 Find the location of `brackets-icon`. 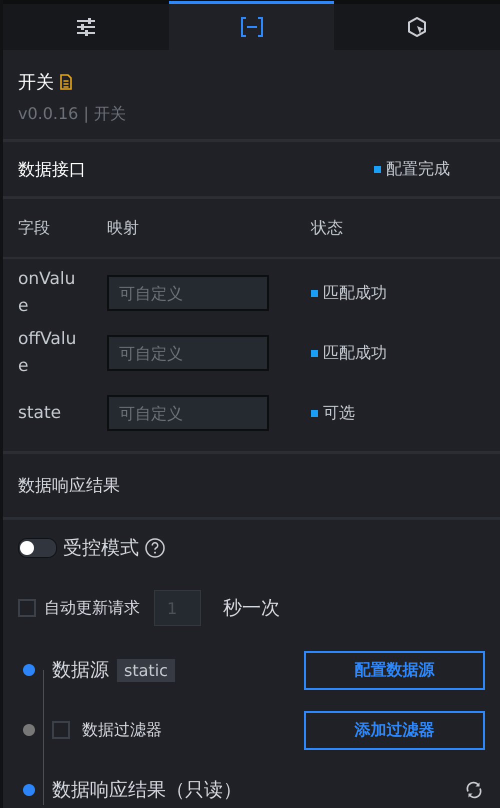

brackets-icon is located at coordinates (252, 27).